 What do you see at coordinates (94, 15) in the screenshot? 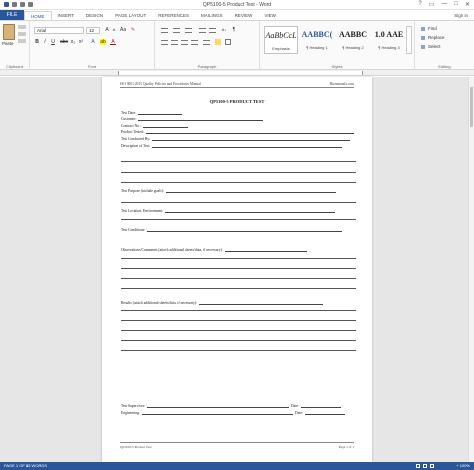
I see `tab-design: DESIGN` at bounding box center [94, 15].